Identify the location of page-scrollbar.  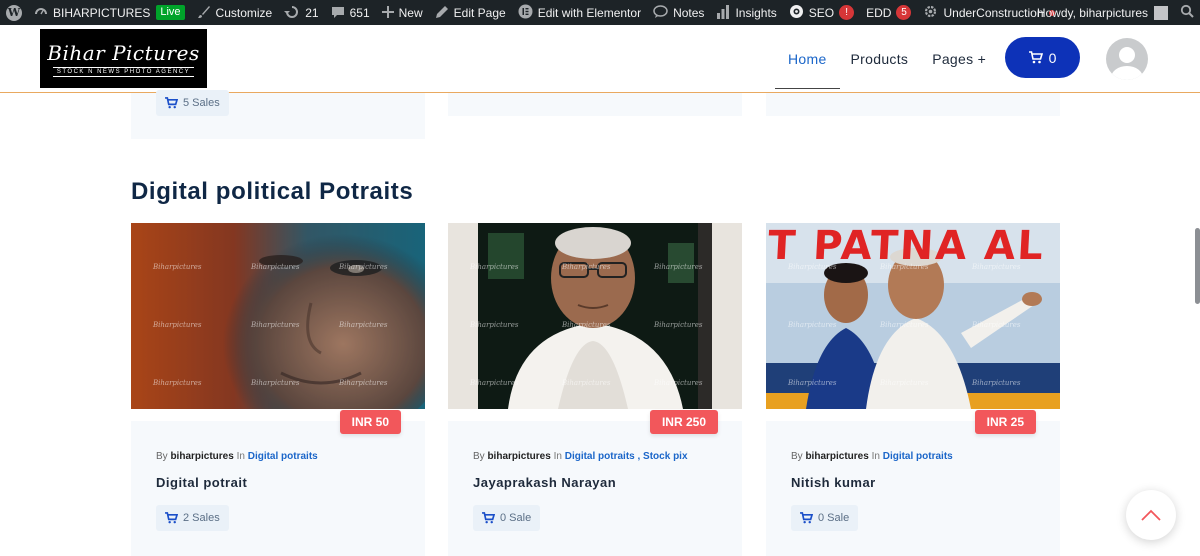
(1197, 266).